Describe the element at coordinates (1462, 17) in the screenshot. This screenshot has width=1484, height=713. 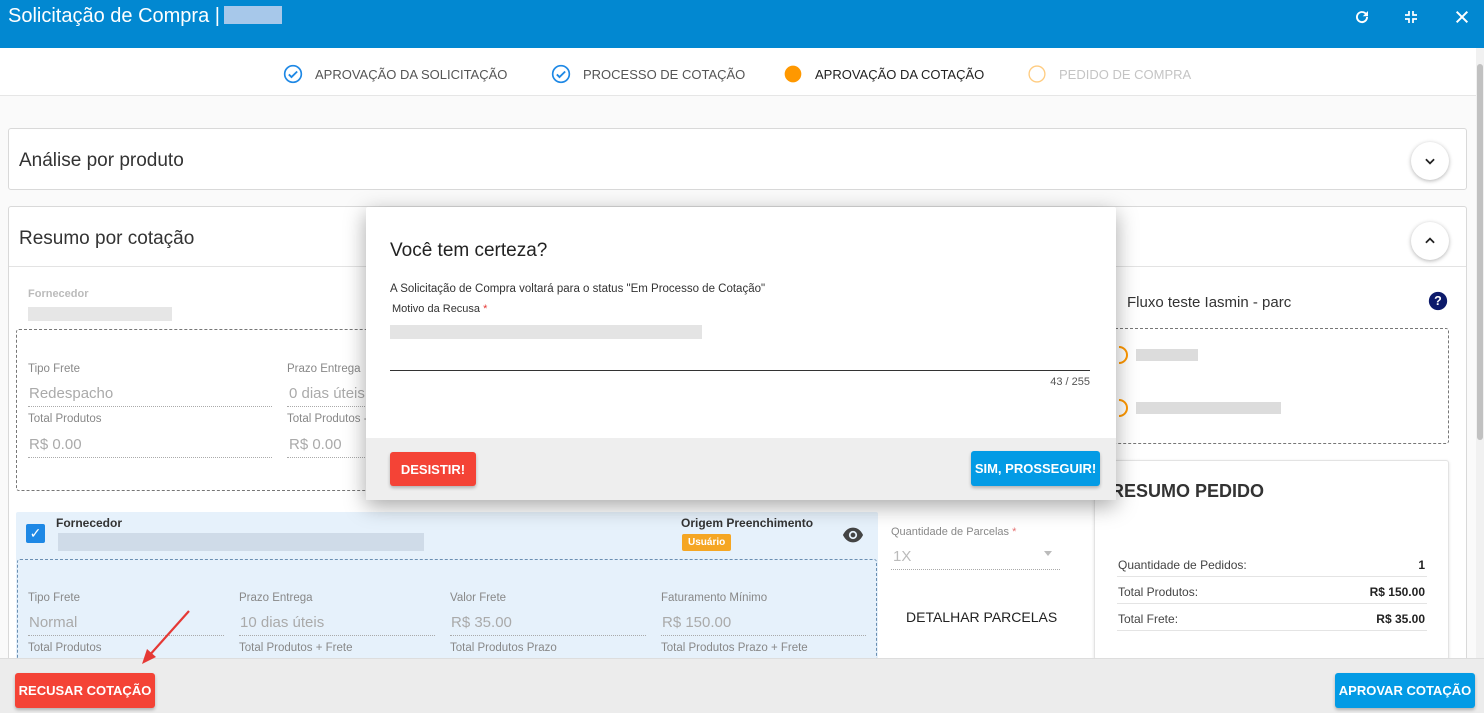
I see `close-icon` at that location.